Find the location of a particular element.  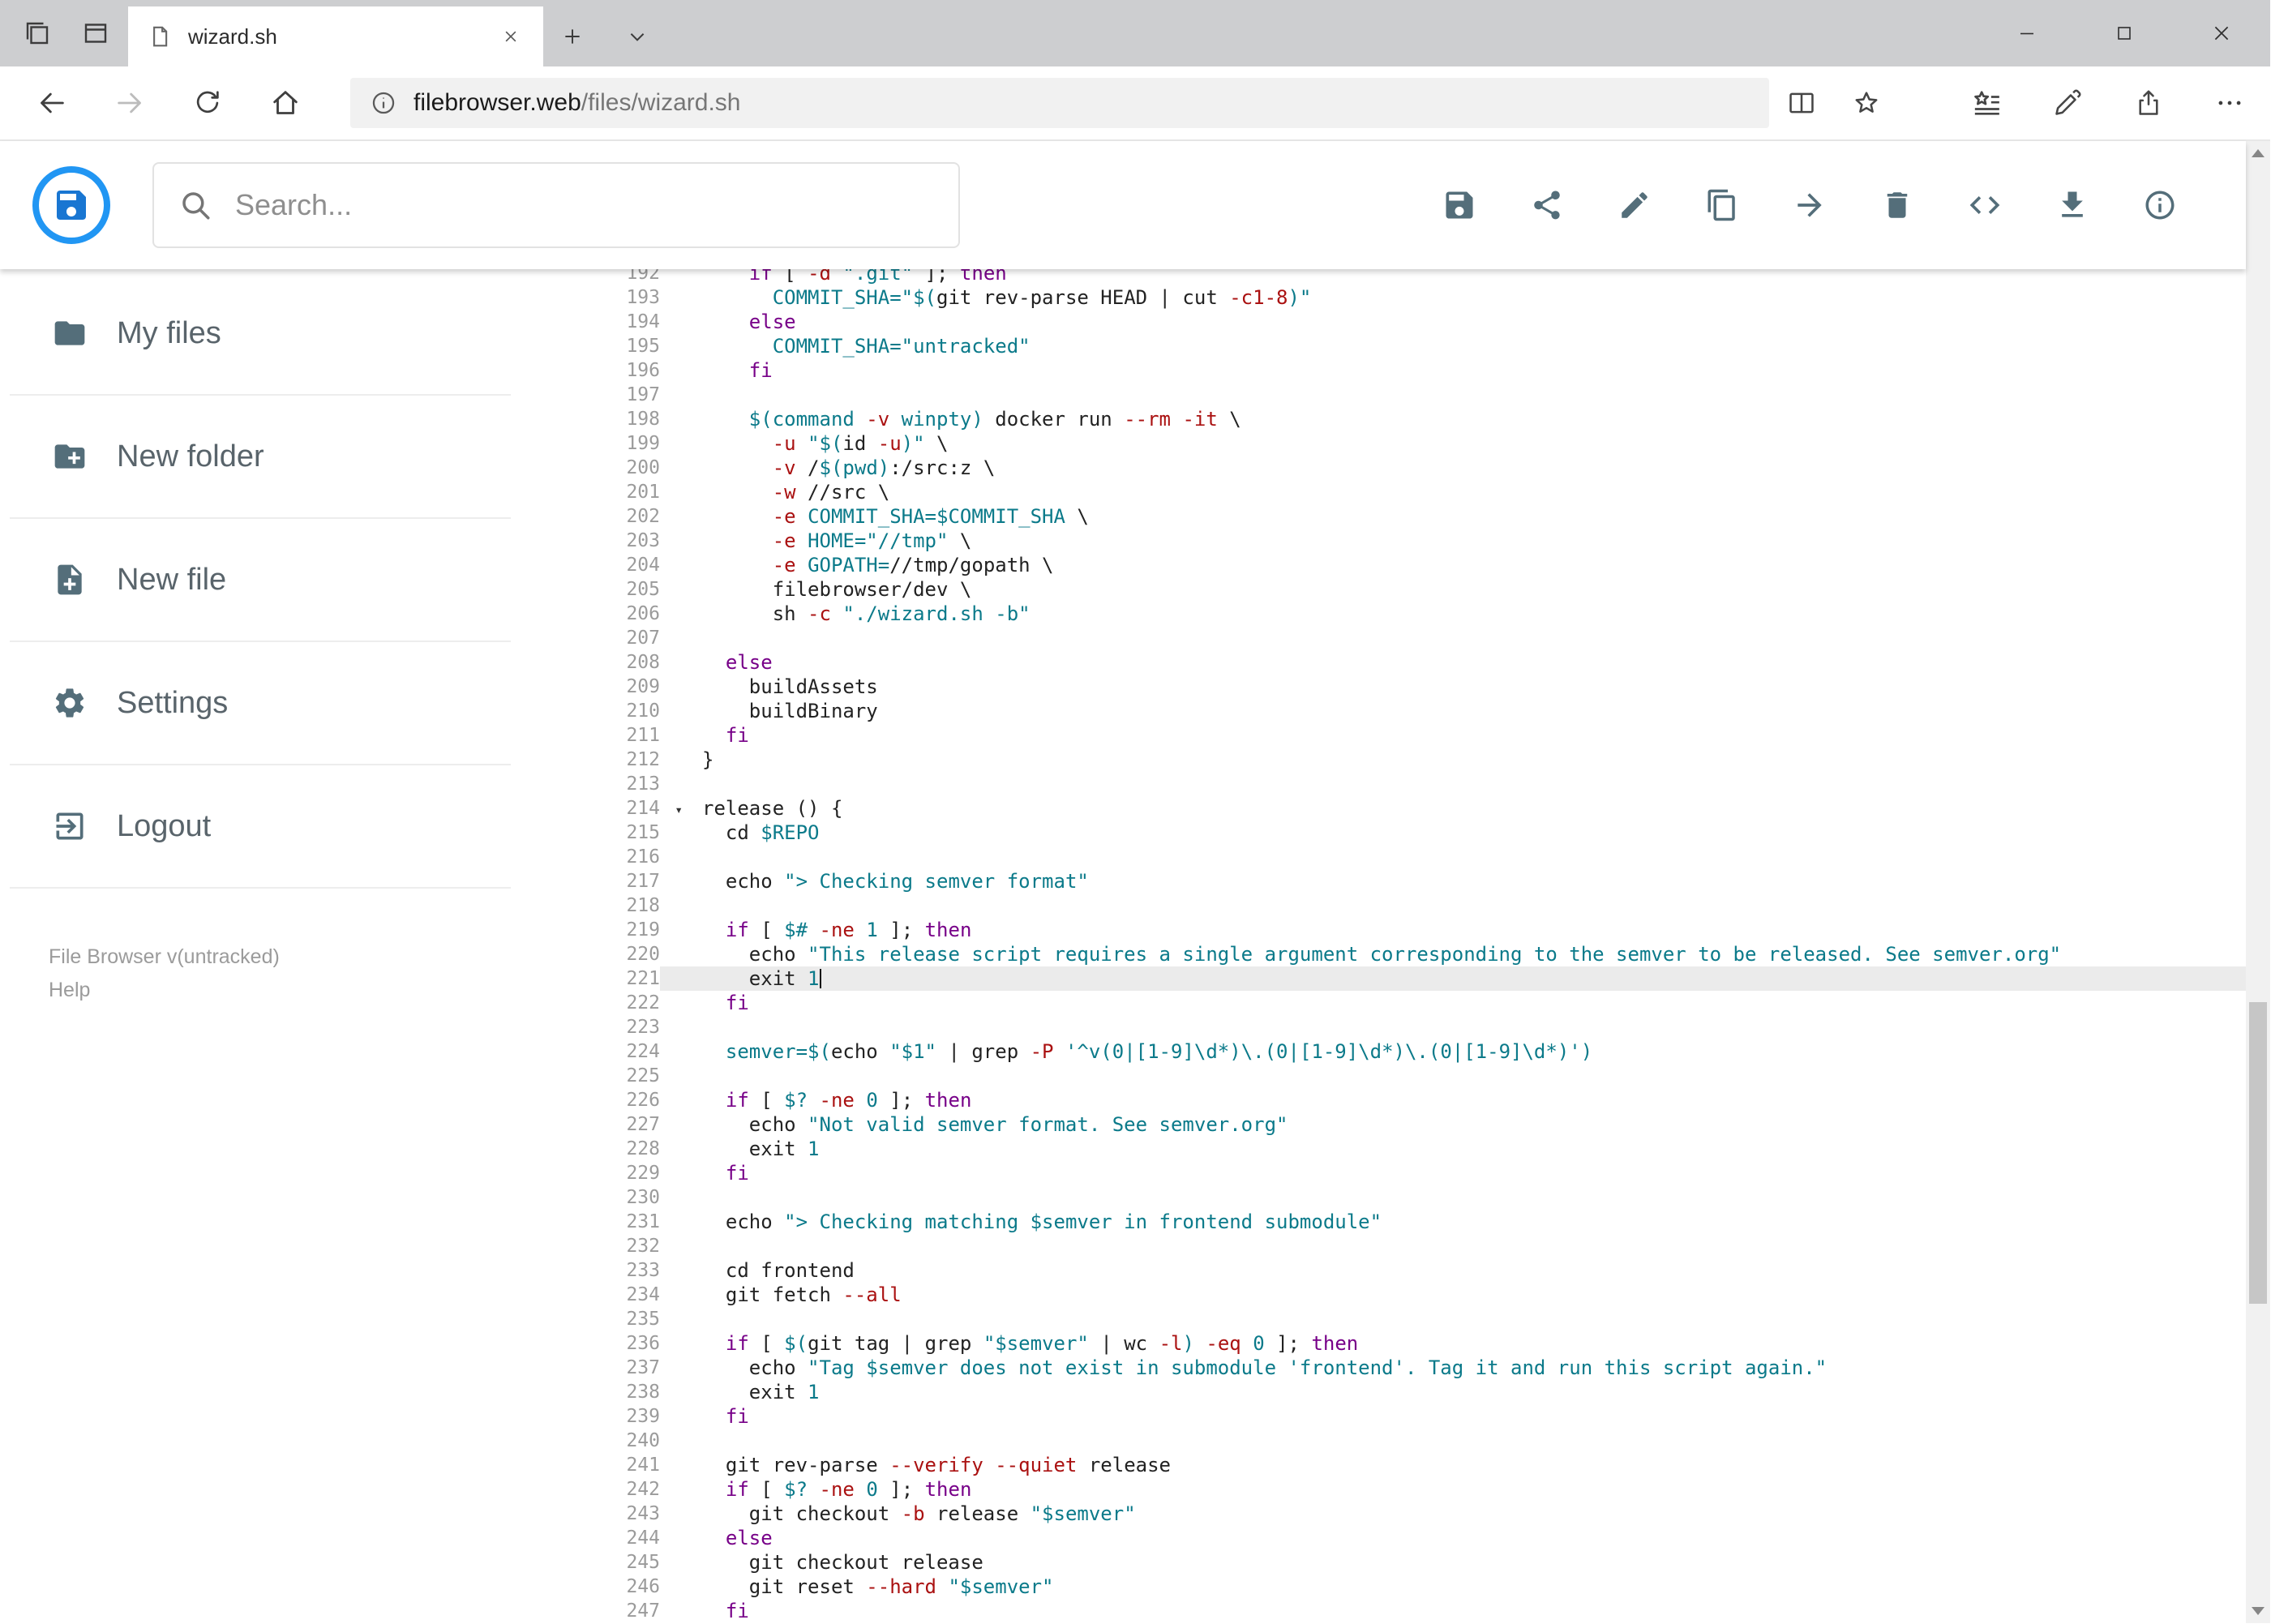

code-line-202: 202 -e COMMIT_SHA=$COMMIT_SHA \ is located at coordinates (1383, 517).